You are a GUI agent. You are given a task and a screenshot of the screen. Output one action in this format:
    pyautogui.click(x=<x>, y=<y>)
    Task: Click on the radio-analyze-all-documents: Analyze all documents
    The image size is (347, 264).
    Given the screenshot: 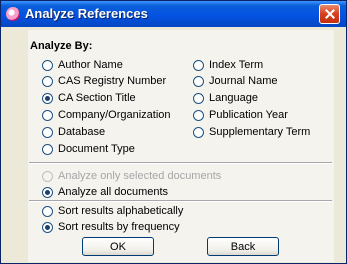 What is the action you would take?
    pyautogui.click(x=105, y=192)
    